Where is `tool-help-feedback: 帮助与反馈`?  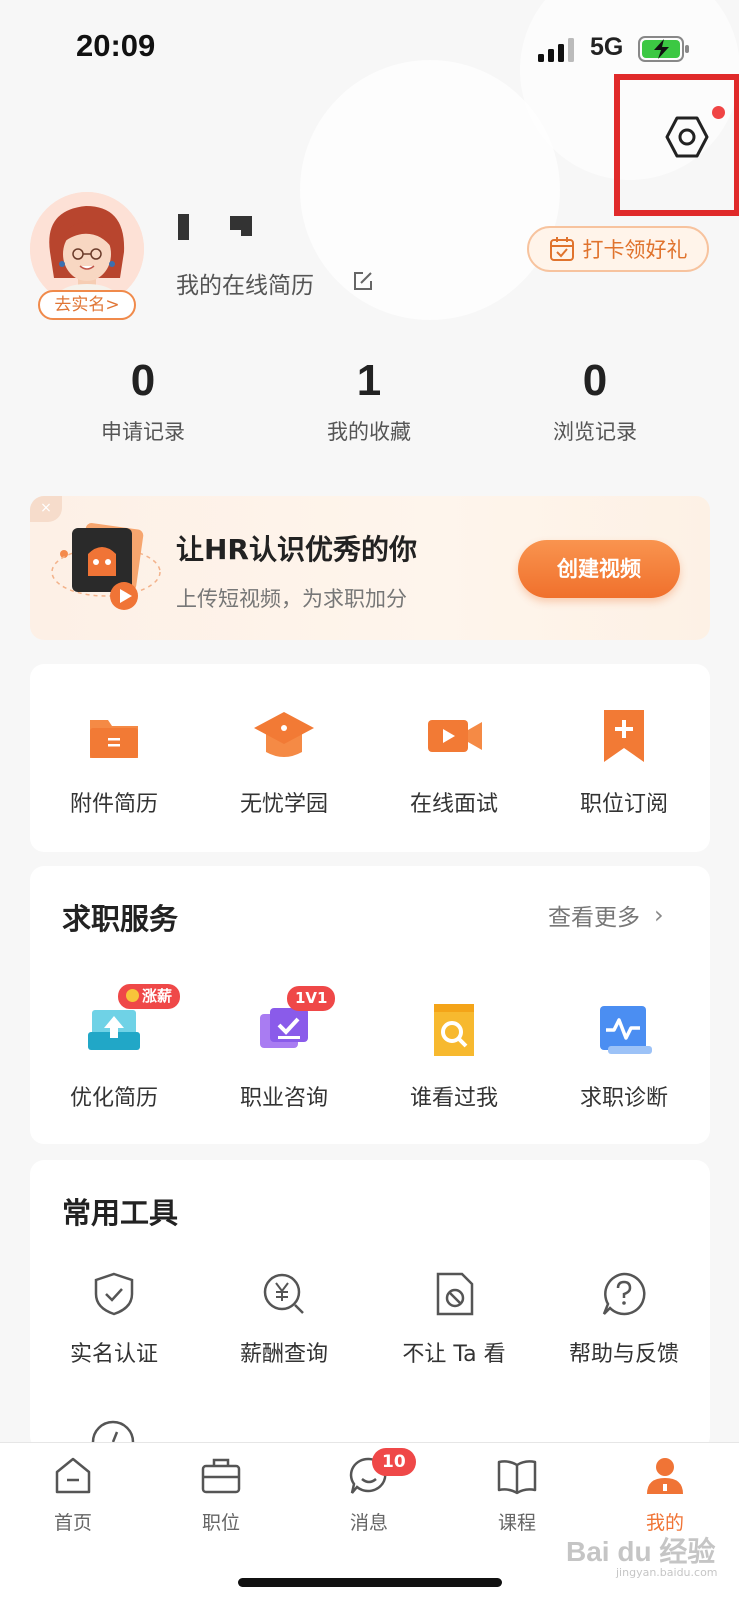 tool-help-feedback: 帮助与反馈 is located at coordinates (624, 1319).